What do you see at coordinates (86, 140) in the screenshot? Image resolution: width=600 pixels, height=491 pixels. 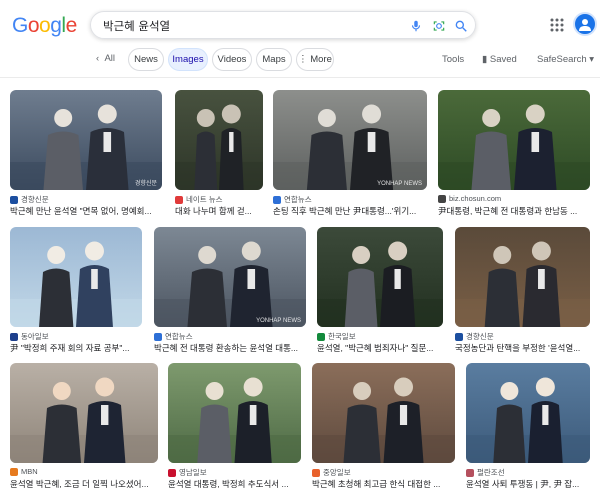 I see `result-thumbnail: 경향신문` at bounding box center [86, 140].